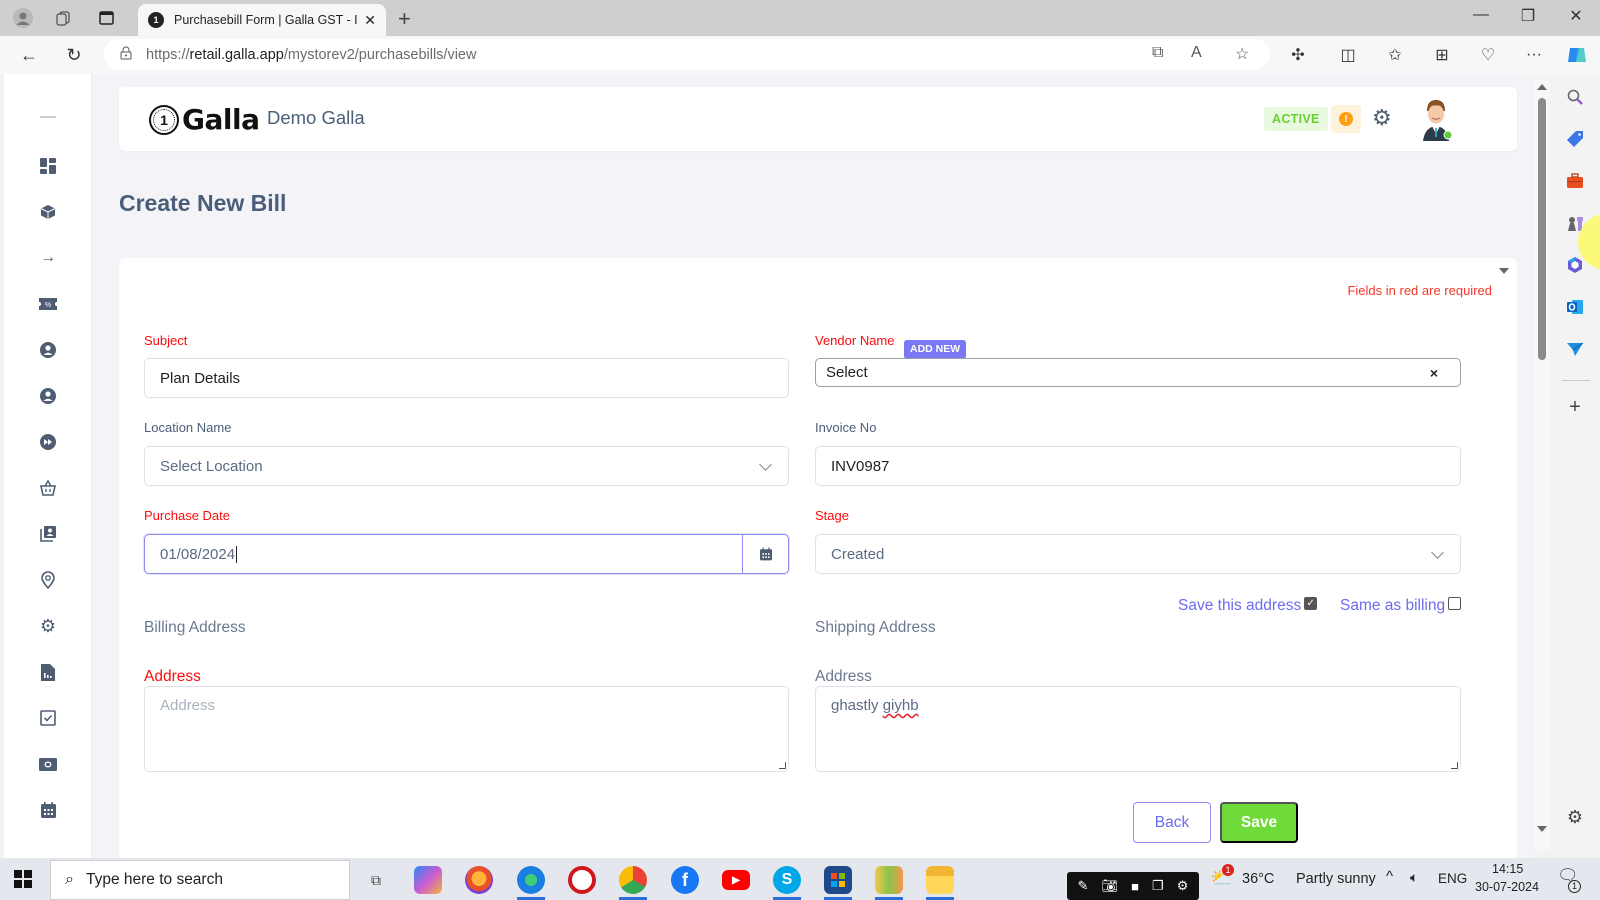 The image size is (1600, 900). Describe the element at coordinates (1534, 55) in the screenshot. I see `more-menu-icon: ···` at that location.